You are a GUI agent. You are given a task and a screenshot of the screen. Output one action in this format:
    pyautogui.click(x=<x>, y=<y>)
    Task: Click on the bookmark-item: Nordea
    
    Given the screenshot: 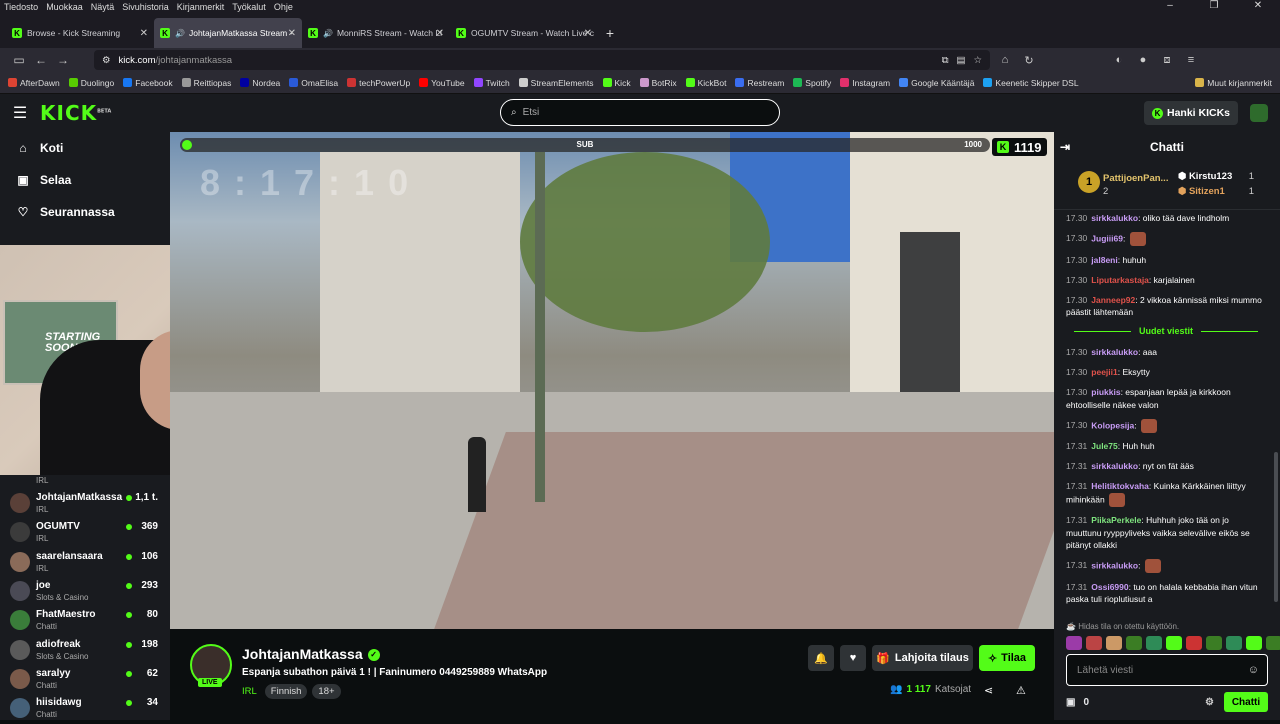 What is the action you would take?
    pyautogui.click(x=260, y=83)
    